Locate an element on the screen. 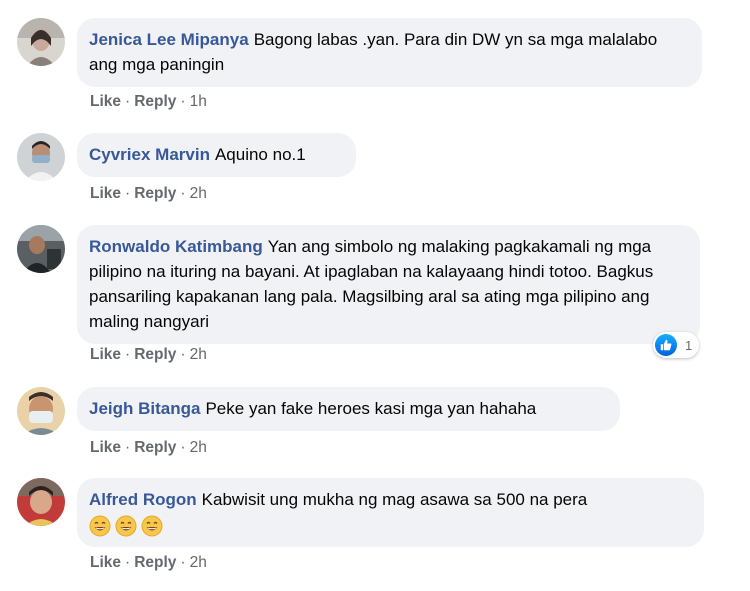 This screenshot has width=750, height=591. comment-timestamp: 1h is located at coordinates (198, 101).